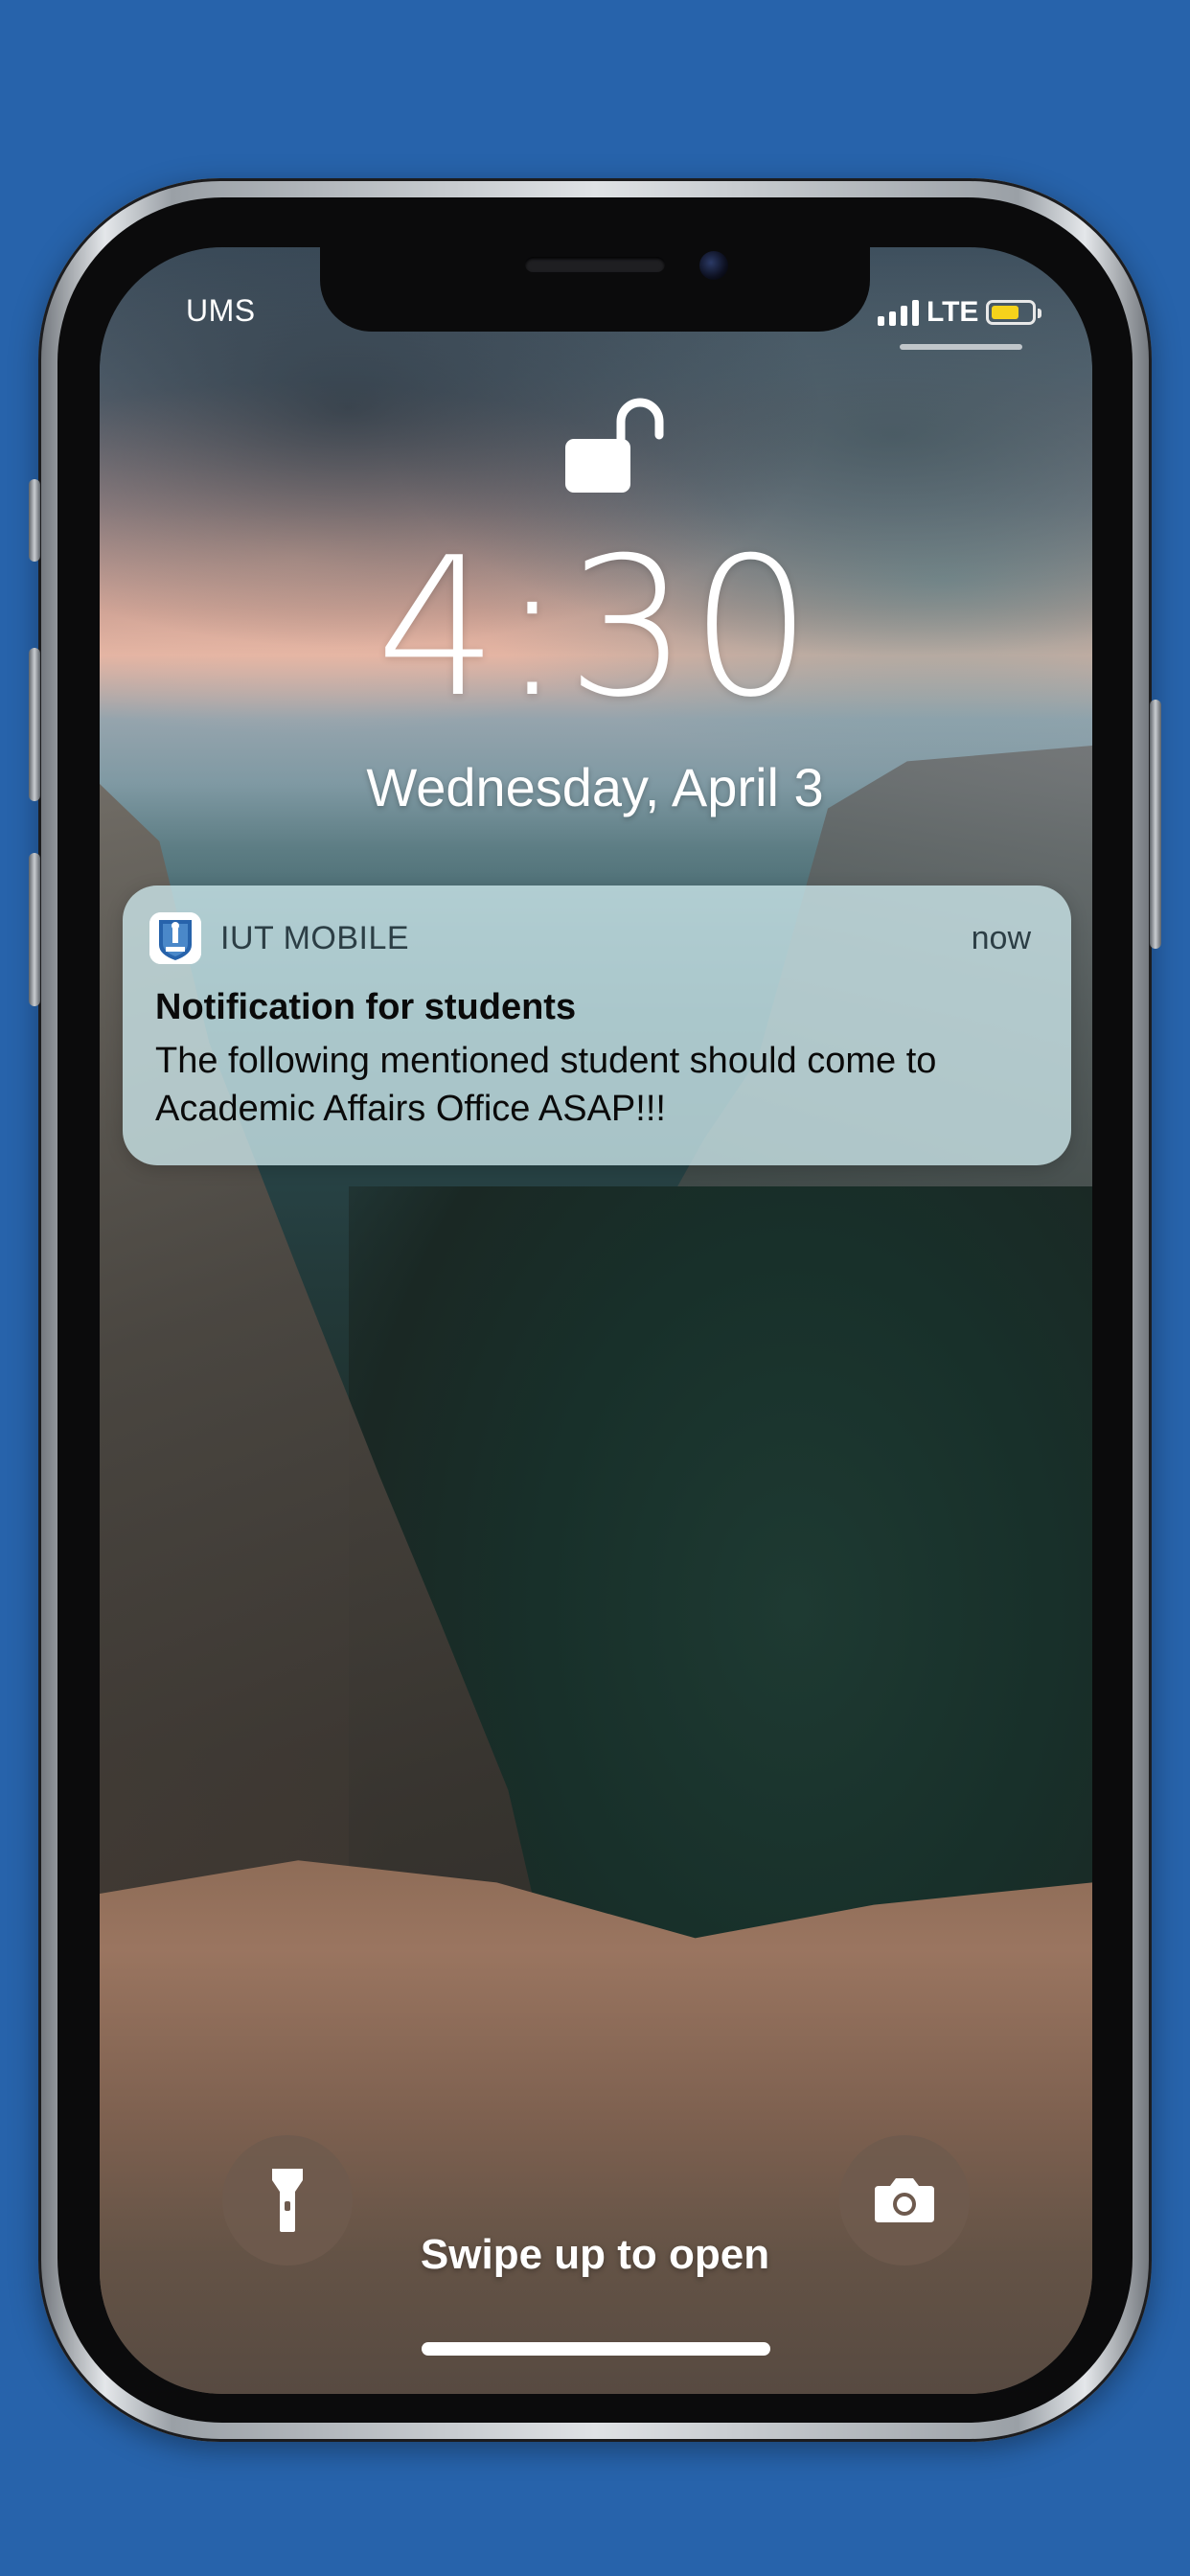 This screenshot has height=2576, width=1190. Describe the element at coordinates (35, 929) in the screenshot. I see `volume-down-button` at that location.